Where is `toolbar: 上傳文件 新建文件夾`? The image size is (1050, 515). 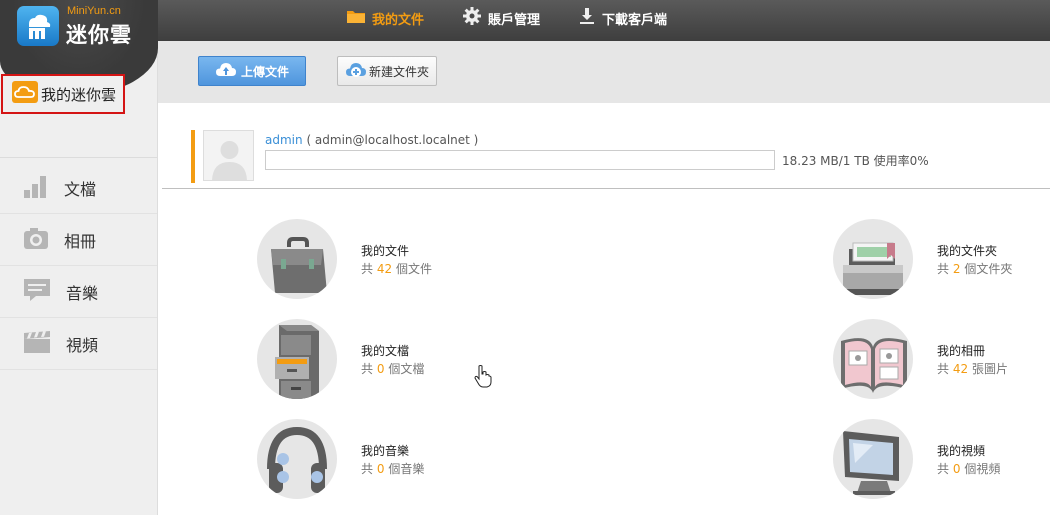 toolbar: 上傳文件 新建文件夾 is located at coordinates (604, 72).